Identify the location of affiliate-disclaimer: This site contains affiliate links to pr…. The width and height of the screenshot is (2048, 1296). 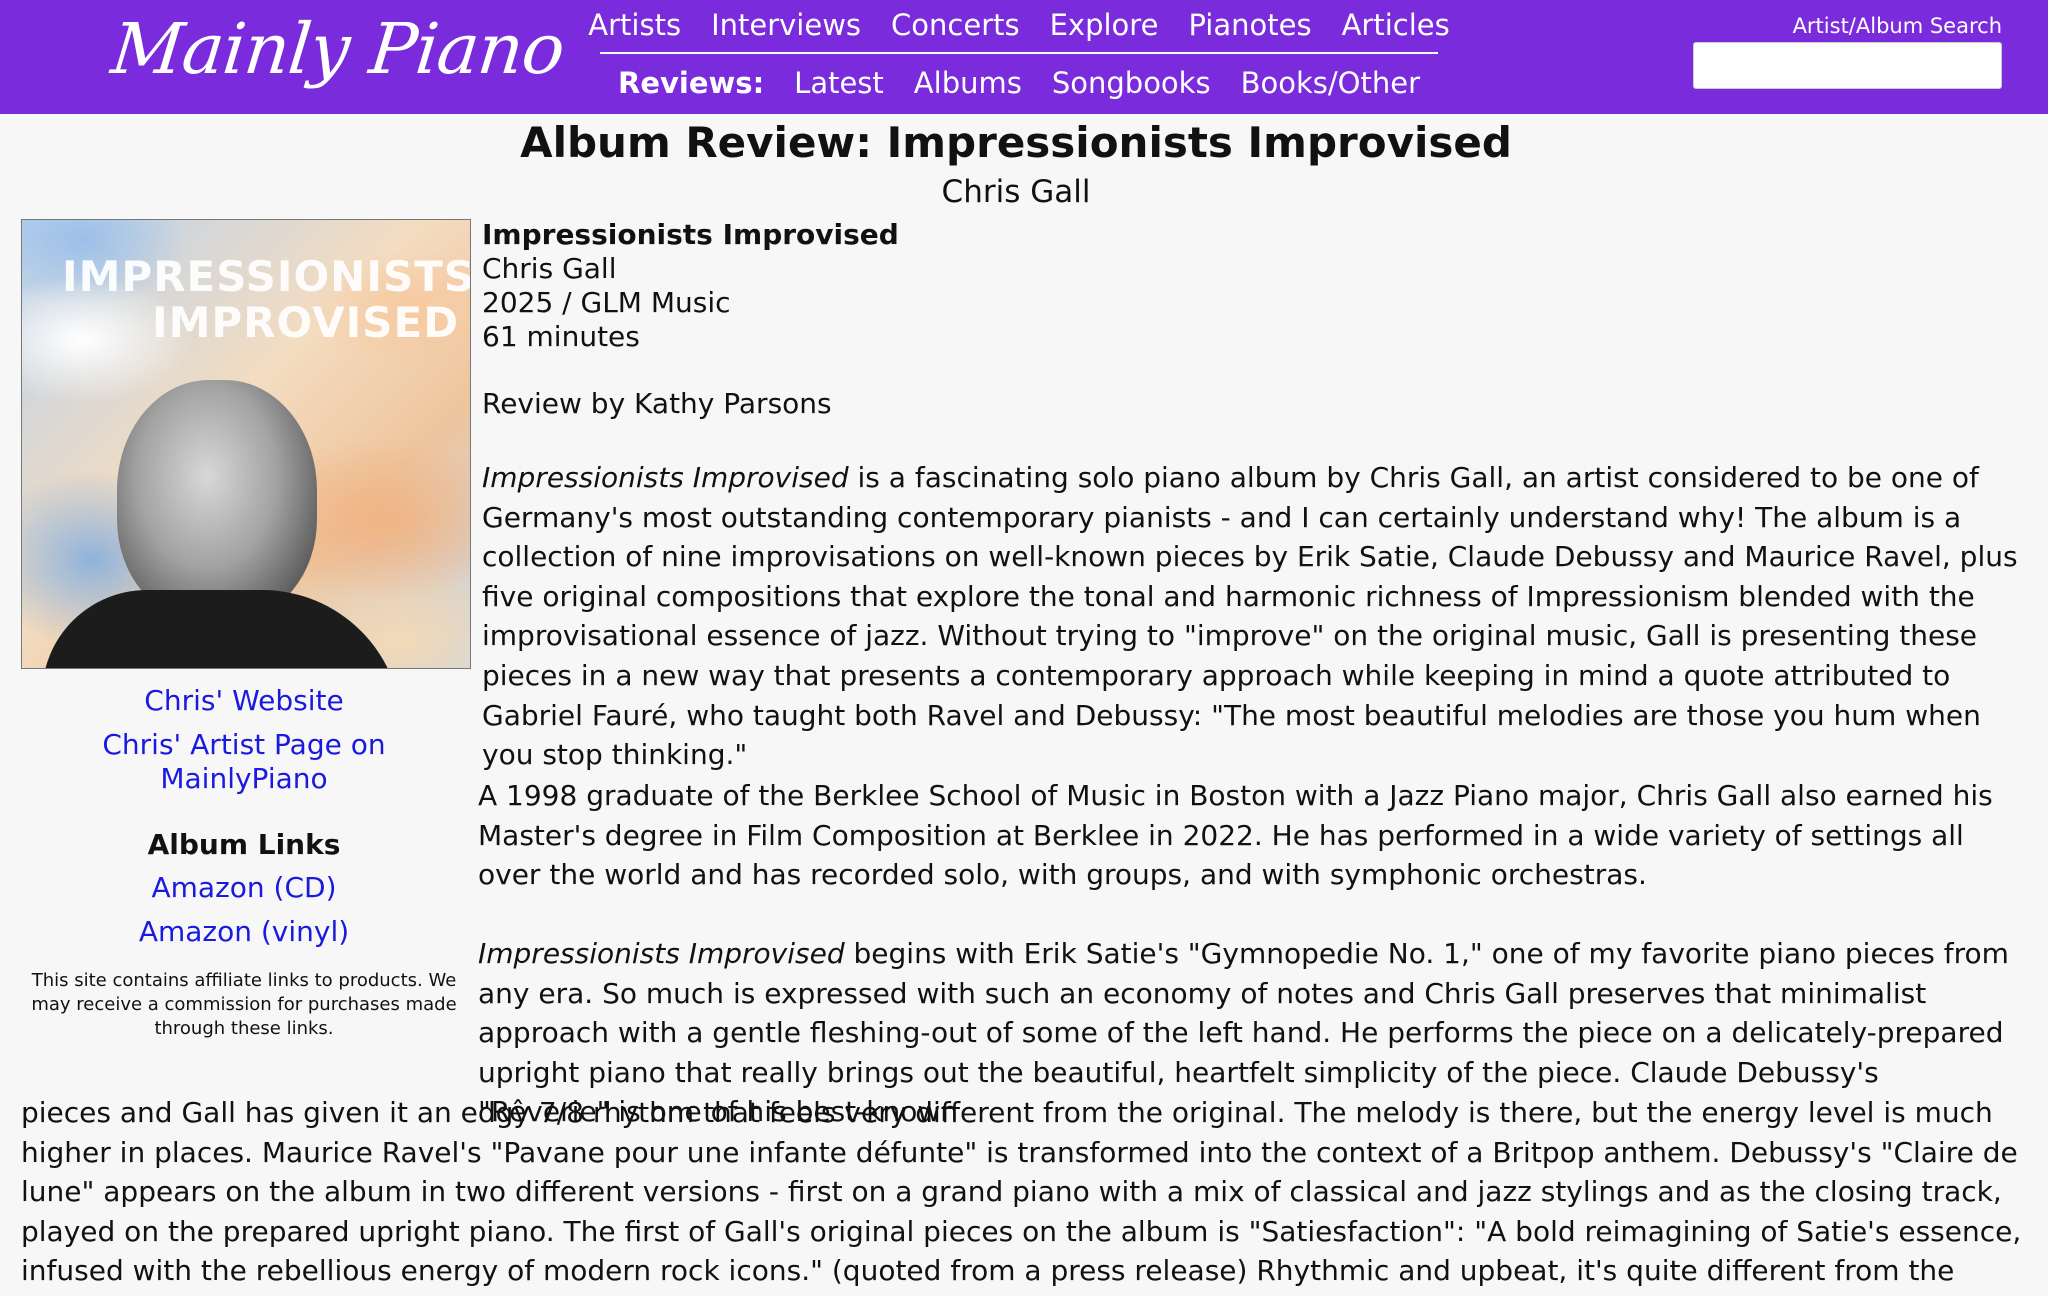
(244, 1004).